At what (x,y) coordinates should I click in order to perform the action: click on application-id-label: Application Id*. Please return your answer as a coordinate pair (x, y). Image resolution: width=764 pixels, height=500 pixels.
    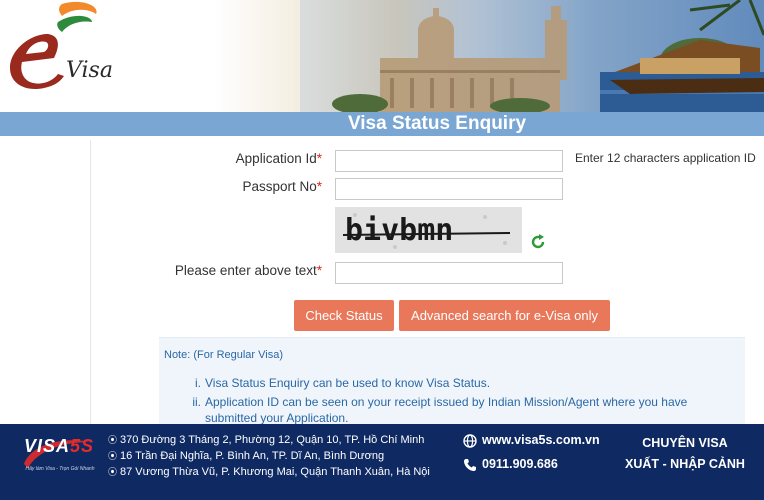
    Looking at the image, I should click on (278, 158).